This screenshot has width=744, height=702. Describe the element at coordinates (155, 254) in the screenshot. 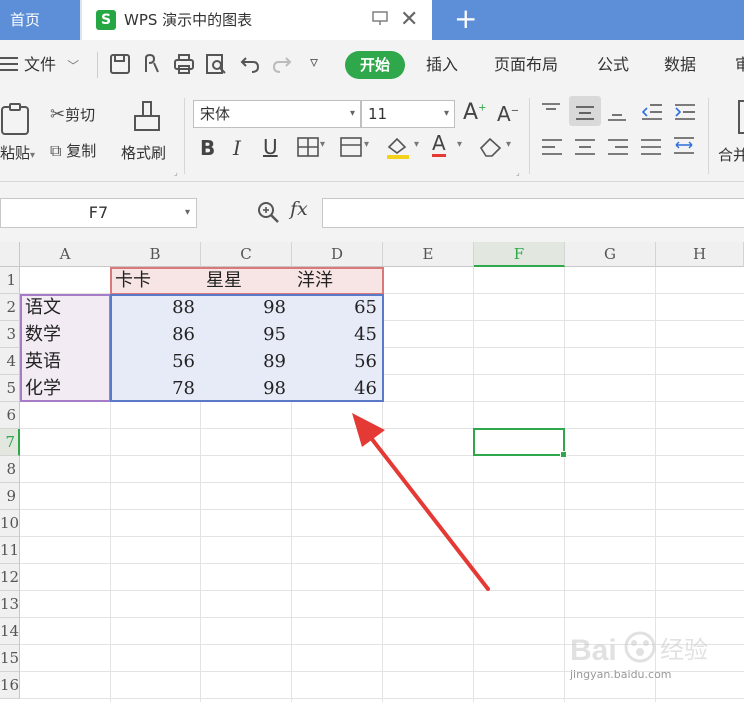

I see `column-header-b: B` at that location.